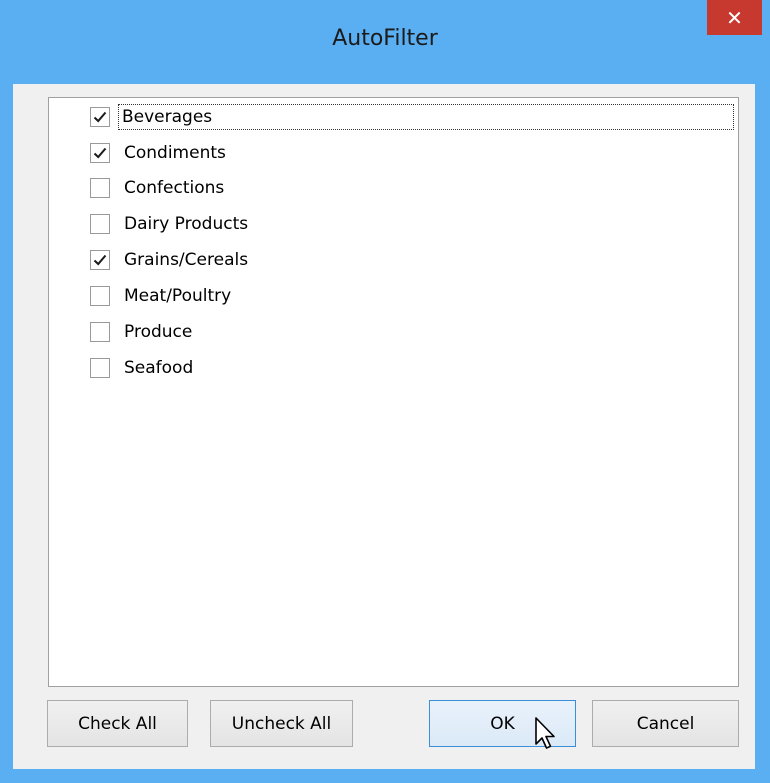 Image resolution: width=770 pixels, height=783 pixels. Describe the element at coordinates (100, 188) in the screenshot. I see `checkbox-confections` at that location.